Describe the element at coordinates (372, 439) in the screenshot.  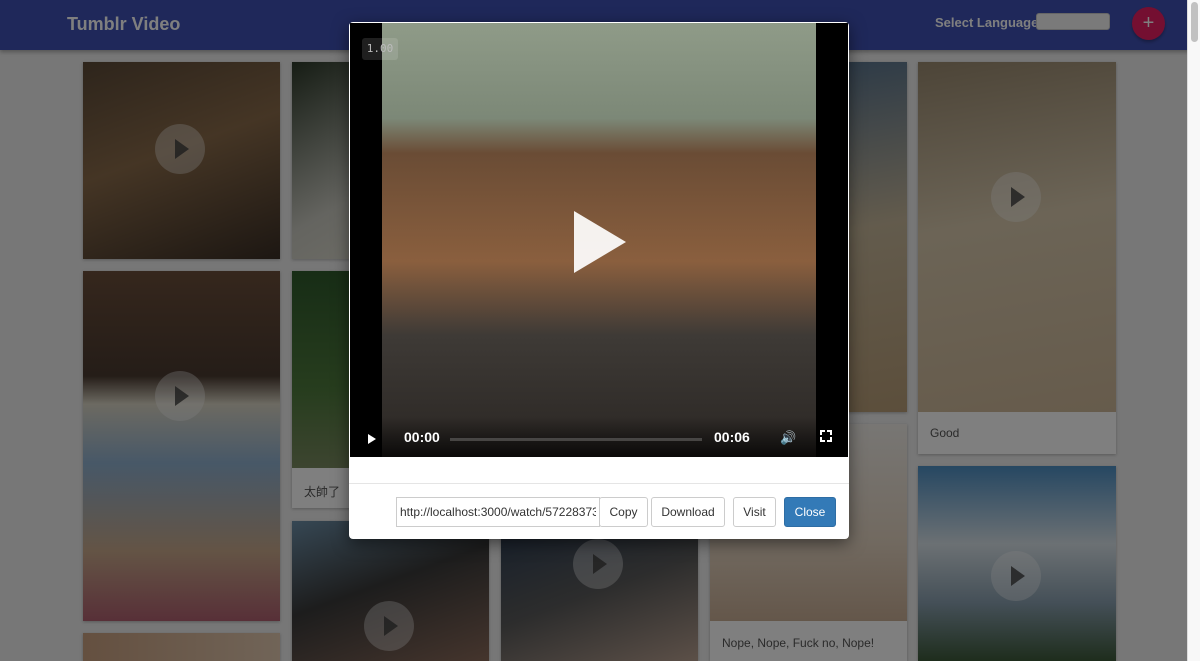
I see `play-icon` at that location.